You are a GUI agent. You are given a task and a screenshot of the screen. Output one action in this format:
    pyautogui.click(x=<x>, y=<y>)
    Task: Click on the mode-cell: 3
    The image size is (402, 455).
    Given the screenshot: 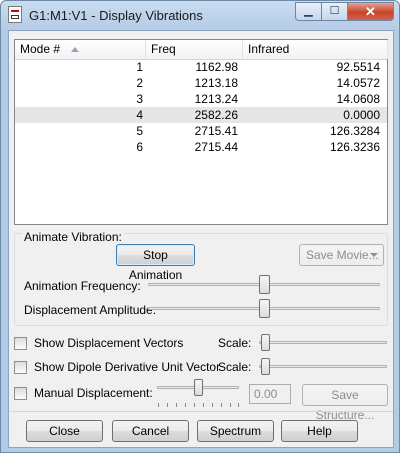 What is the action you would take?
    pyautogui.click(x=139, y=99)
    